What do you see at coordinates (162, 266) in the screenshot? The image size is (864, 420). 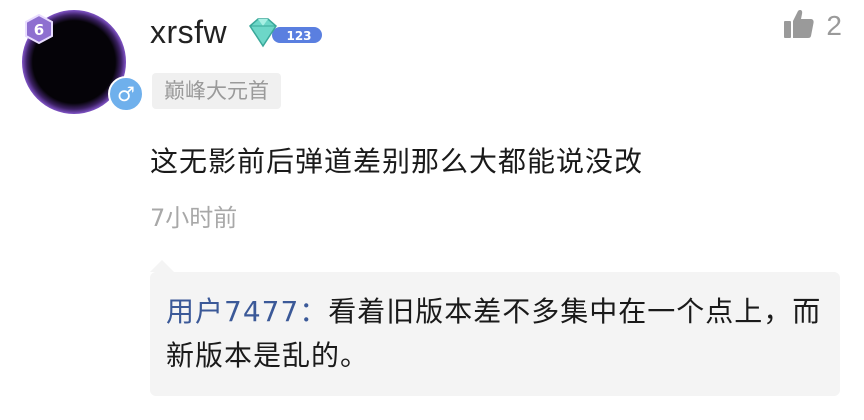 I see `reply-pointer` at bounding box center [162, 266].